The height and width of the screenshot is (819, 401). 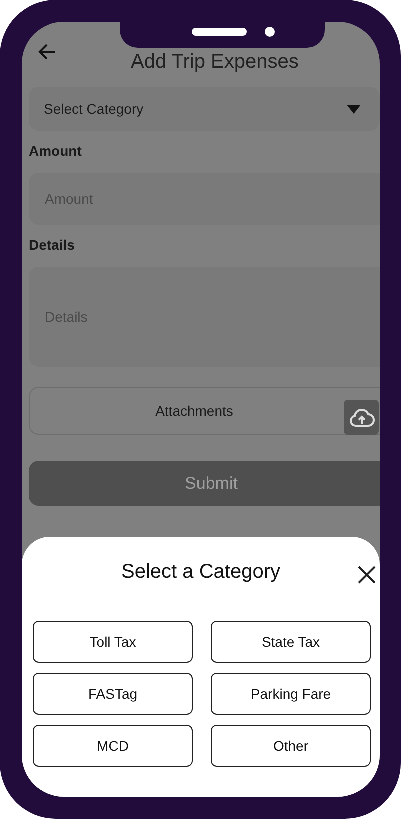 What do you see at coordinates (52, 245) in the screenshot?
I see `field-label: Details` at bounding box center [52, 245].